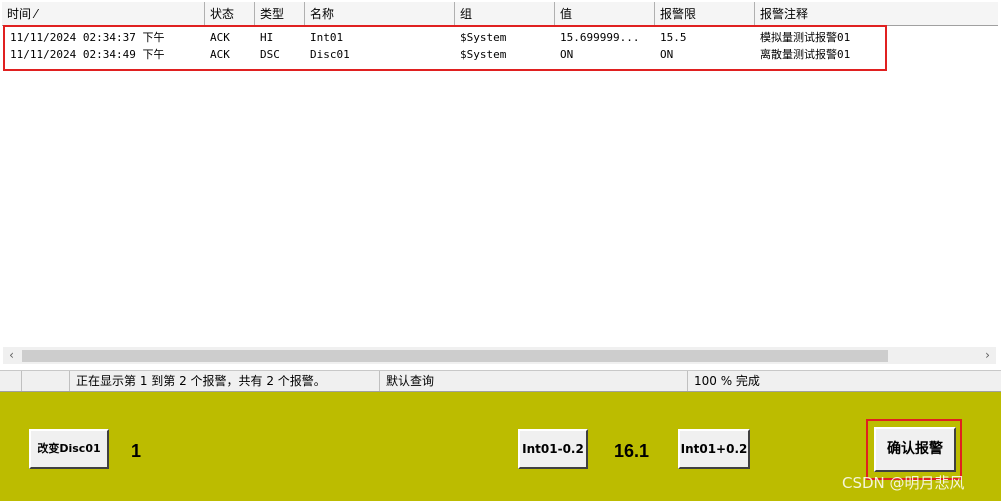  Describe the element at coordinates (225, 381) in the screenshot. I see `status-message: 正在显示第 1 到第 2 个报警，共有 2 个报警。` at that location.